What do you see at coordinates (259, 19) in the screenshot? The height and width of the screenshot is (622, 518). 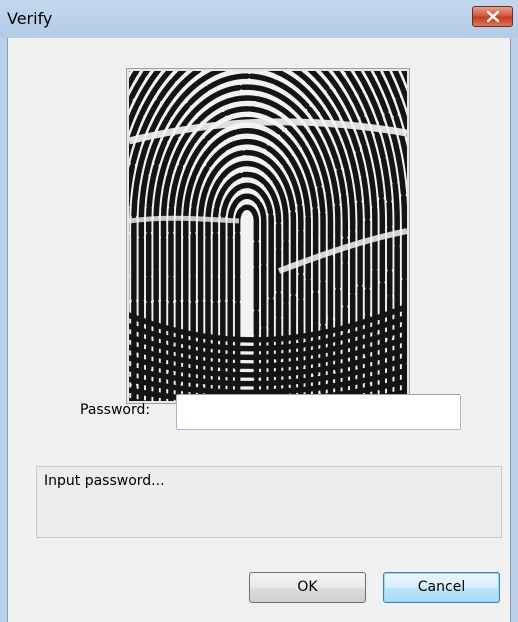 I see `title-bar: Verify` at bounding box center [259, 19].